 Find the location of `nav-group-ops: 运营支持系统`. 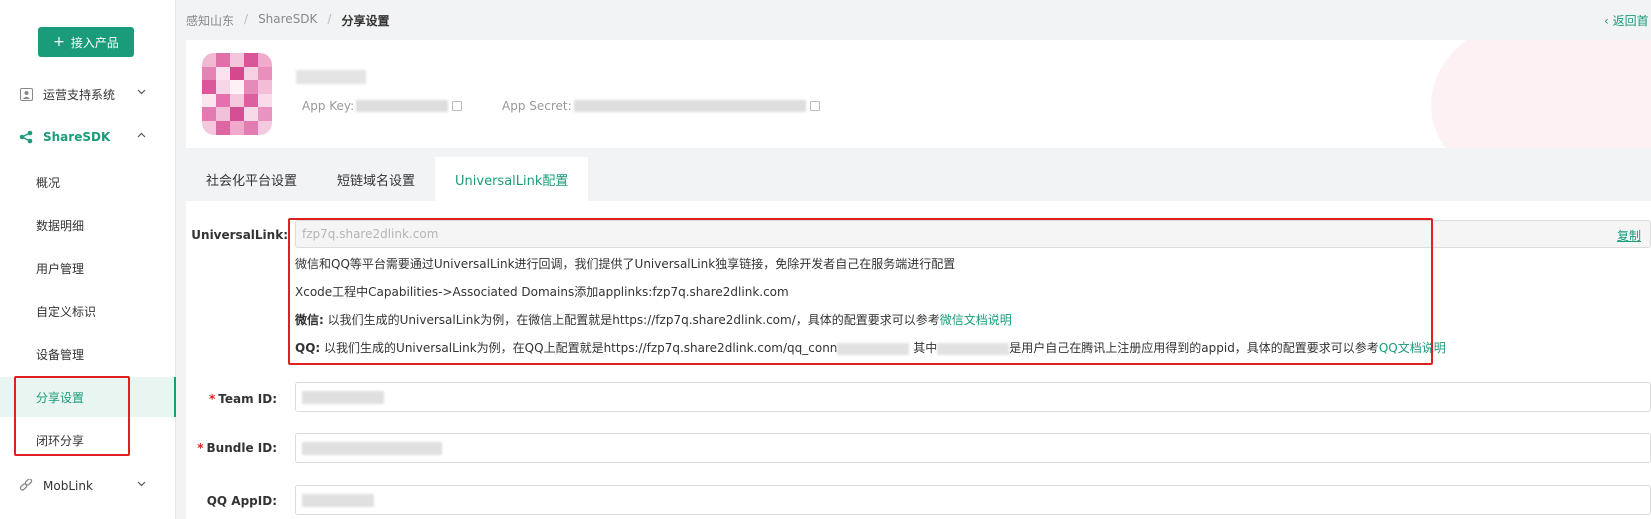

nav-group-ops: 运营支持系统 is located at coordinates (88, 94).